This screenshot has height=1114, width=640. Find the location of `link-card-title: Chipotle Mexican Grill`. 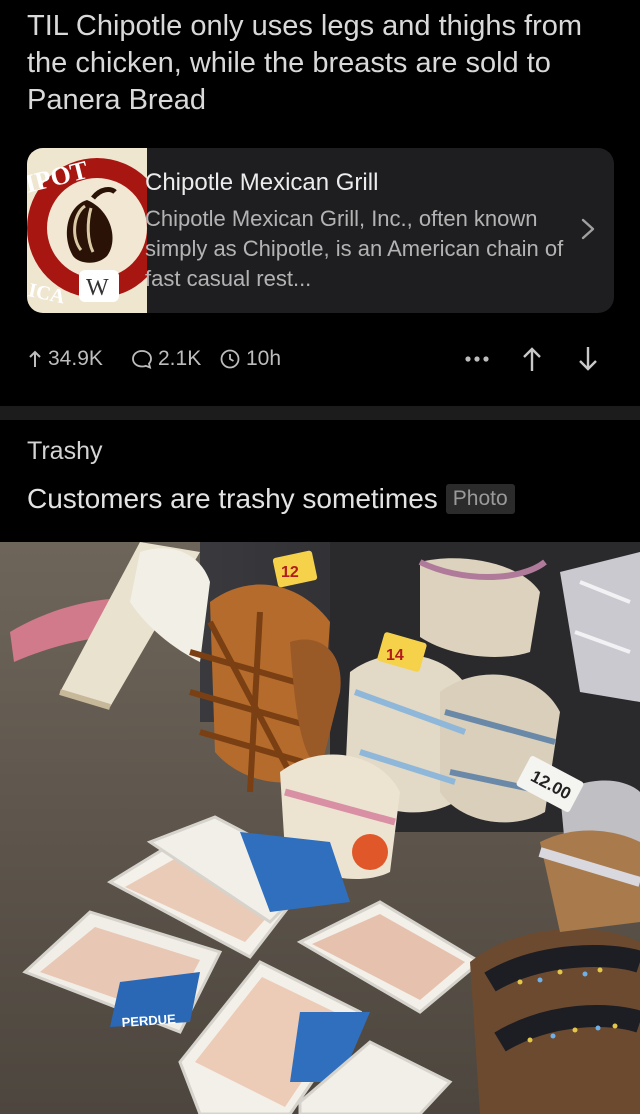

link-card-title: Chipotle Mexican Grill is located at coordinates (262, 182).